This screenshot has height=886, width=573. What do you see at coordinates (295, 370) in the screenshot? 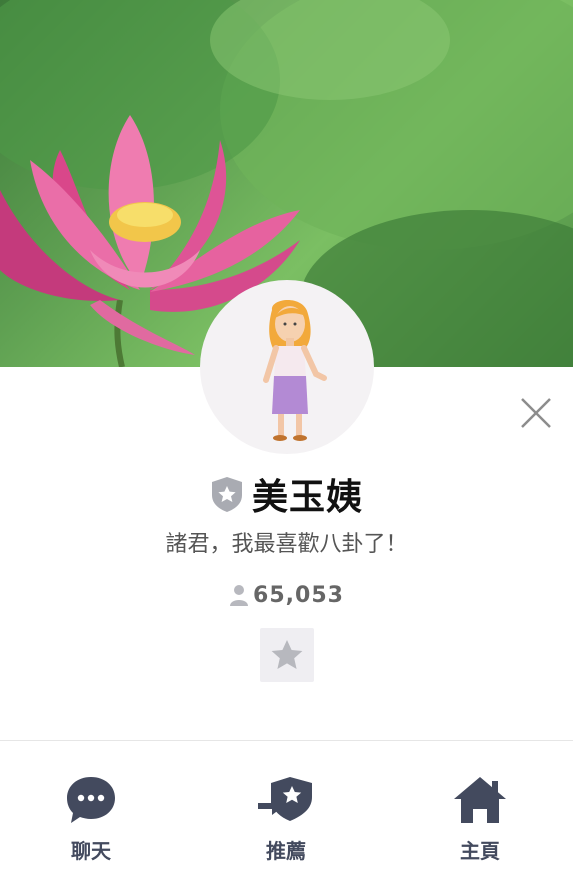
I see `woman-illustration` at bounding box center [295, 370].